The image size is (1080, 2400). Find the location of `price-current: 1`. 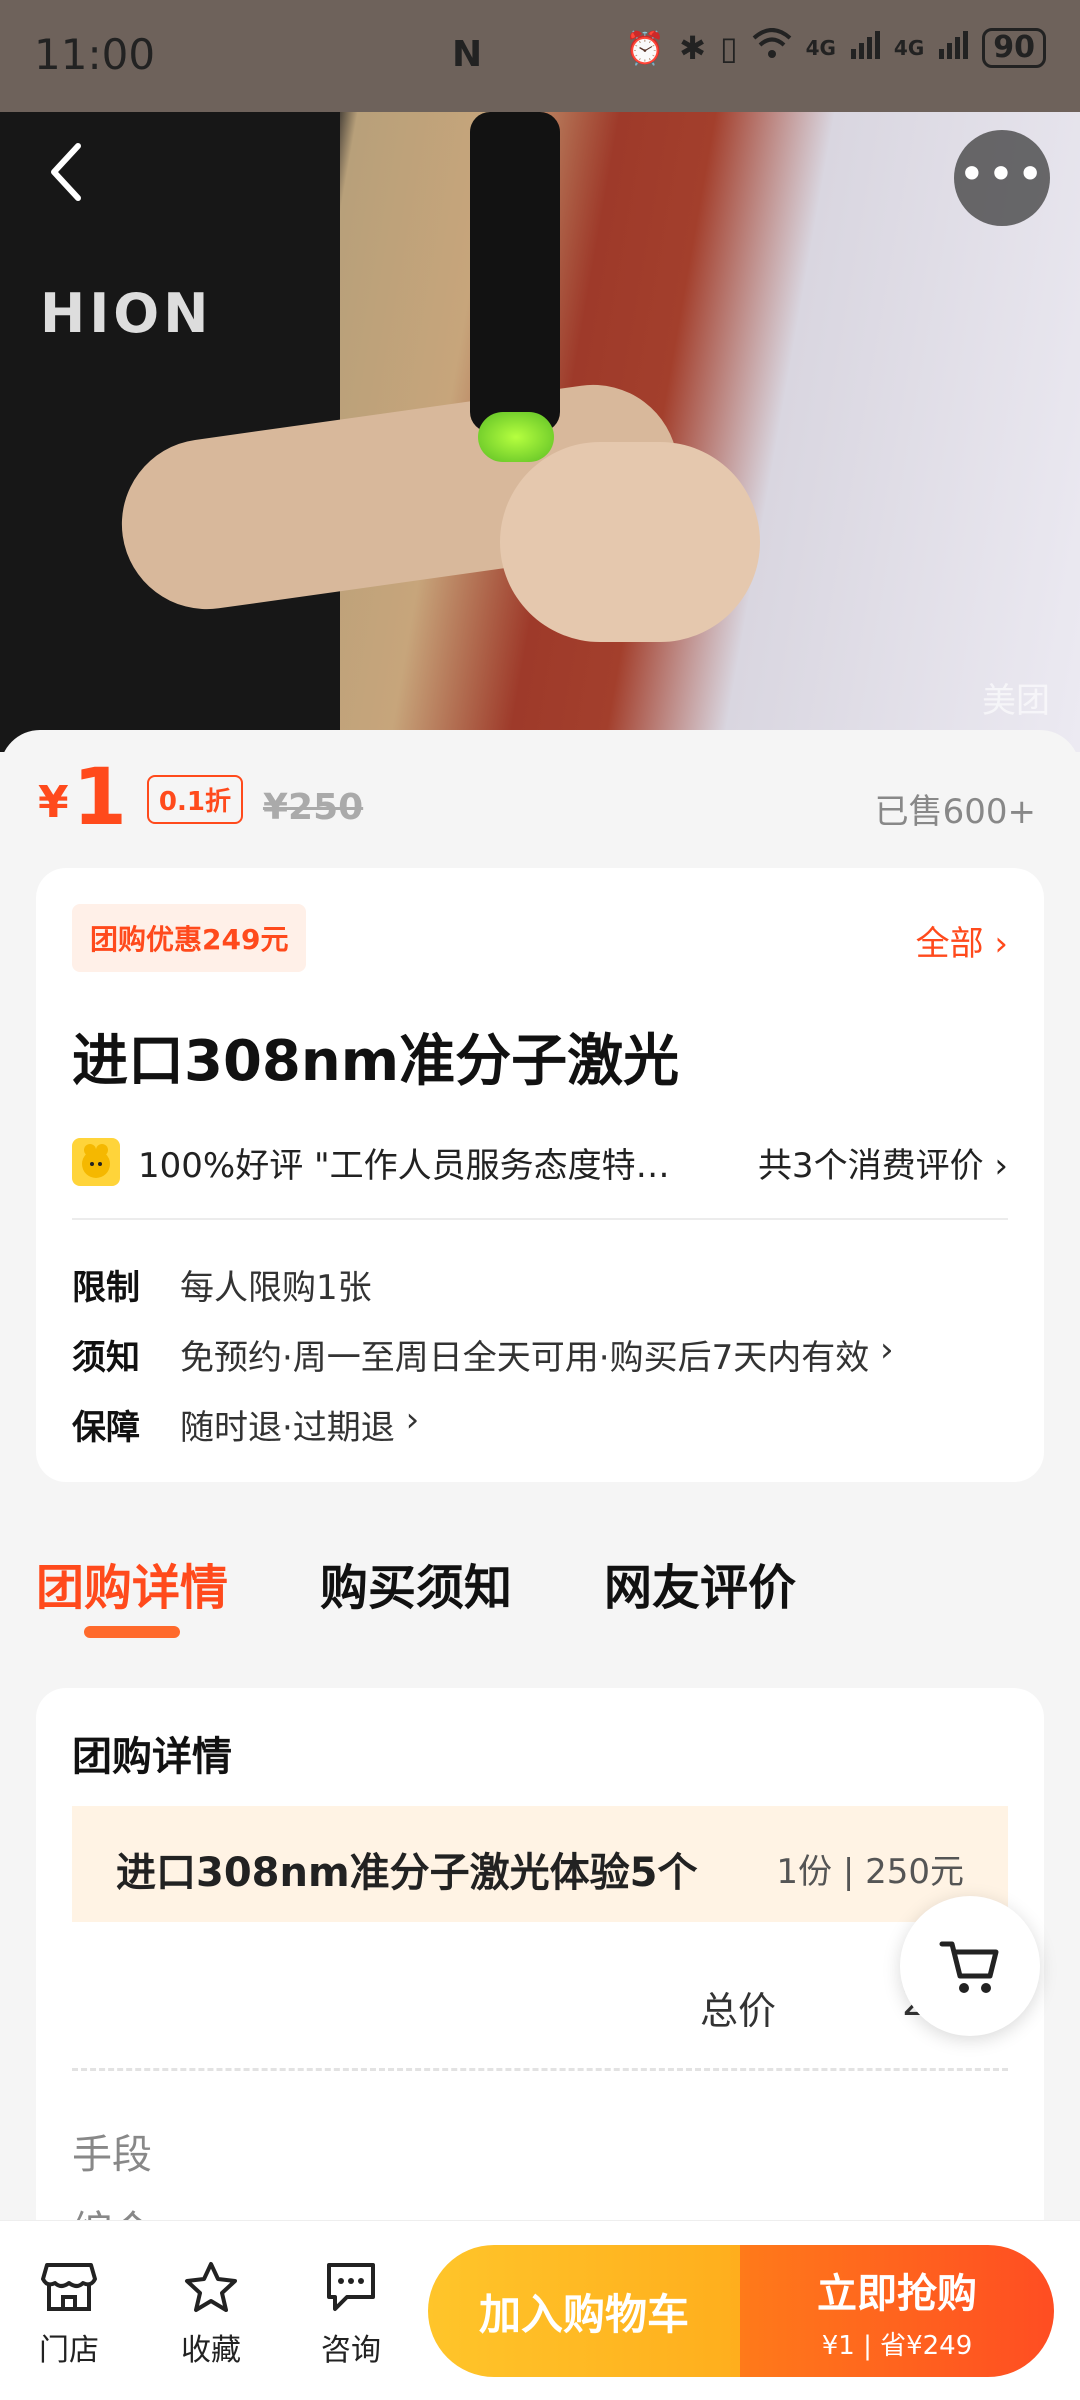

price-current: 1 is located at coordinates (99, 798).